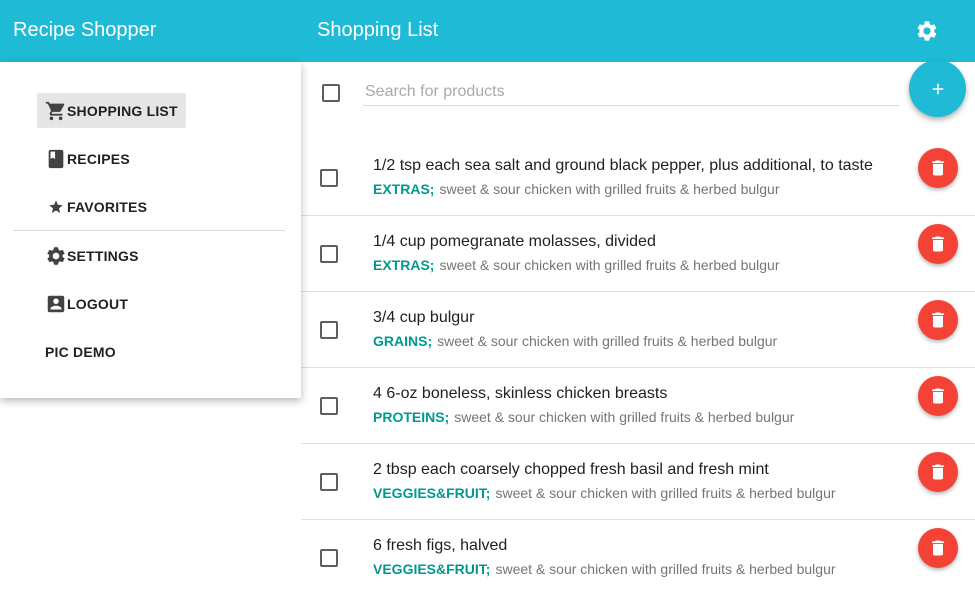 The image size is (975, 595). I want to click on sidebar-item-recipes: RECIPES, so click(87, 158).